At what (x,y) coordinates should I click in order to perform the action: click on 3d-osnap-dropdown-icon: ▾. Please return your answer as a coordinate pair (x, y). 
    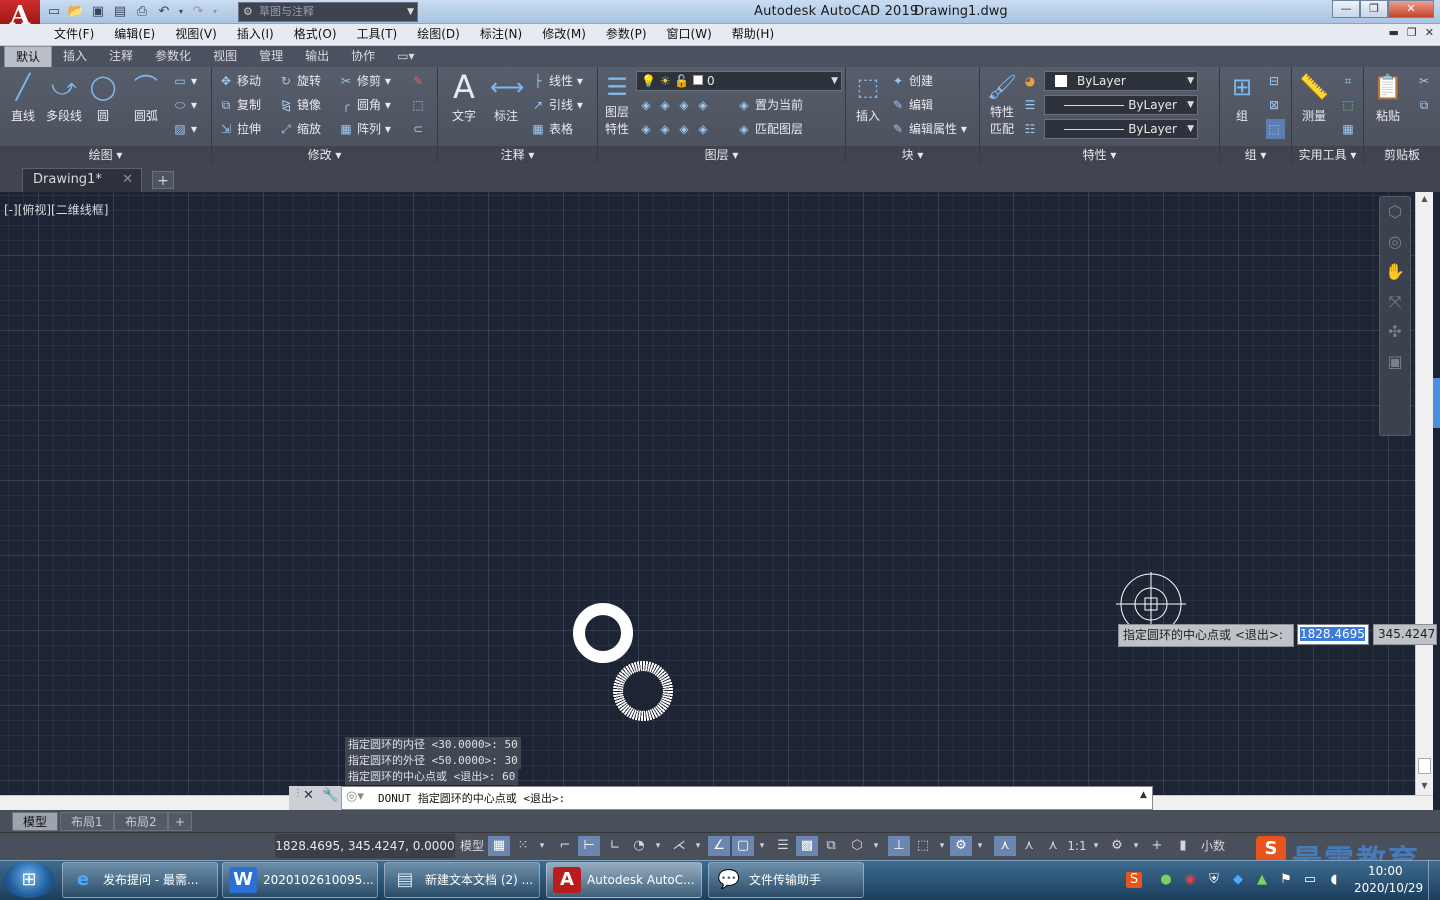
    Looking at the image, I should click on (876, 846).